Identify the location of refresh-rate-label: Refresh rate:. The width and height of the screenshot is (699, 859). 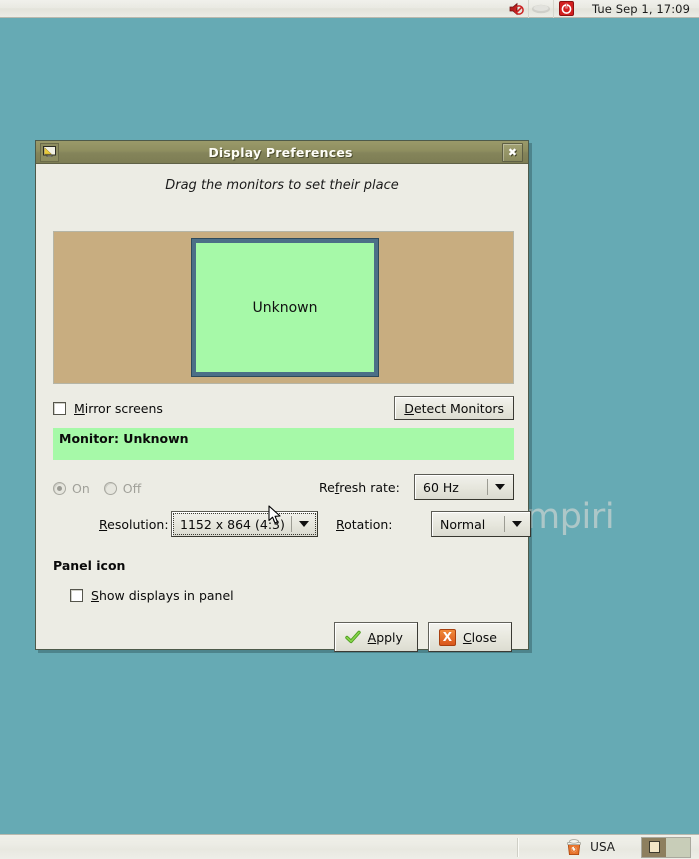
(359, 487).